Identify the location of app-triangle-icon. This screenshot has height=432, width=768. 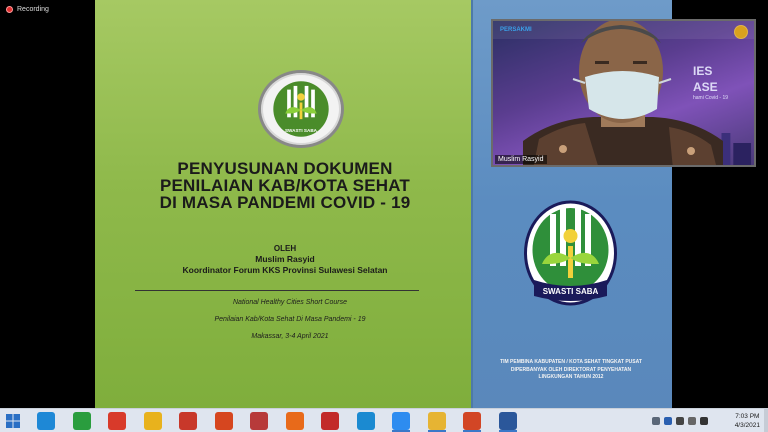
(224, 421).